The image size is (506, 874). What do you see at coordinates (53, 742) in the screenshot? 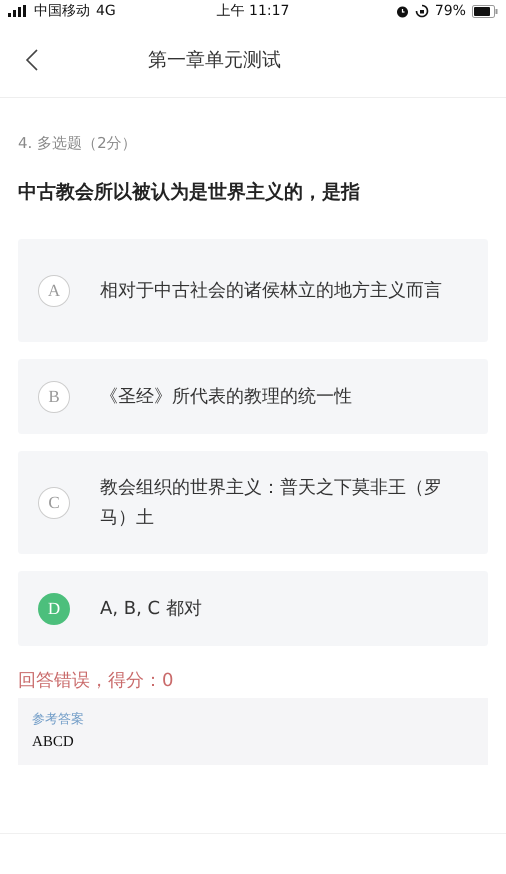
I see `reference-value: ABCD` at bounding box center [53, 742].